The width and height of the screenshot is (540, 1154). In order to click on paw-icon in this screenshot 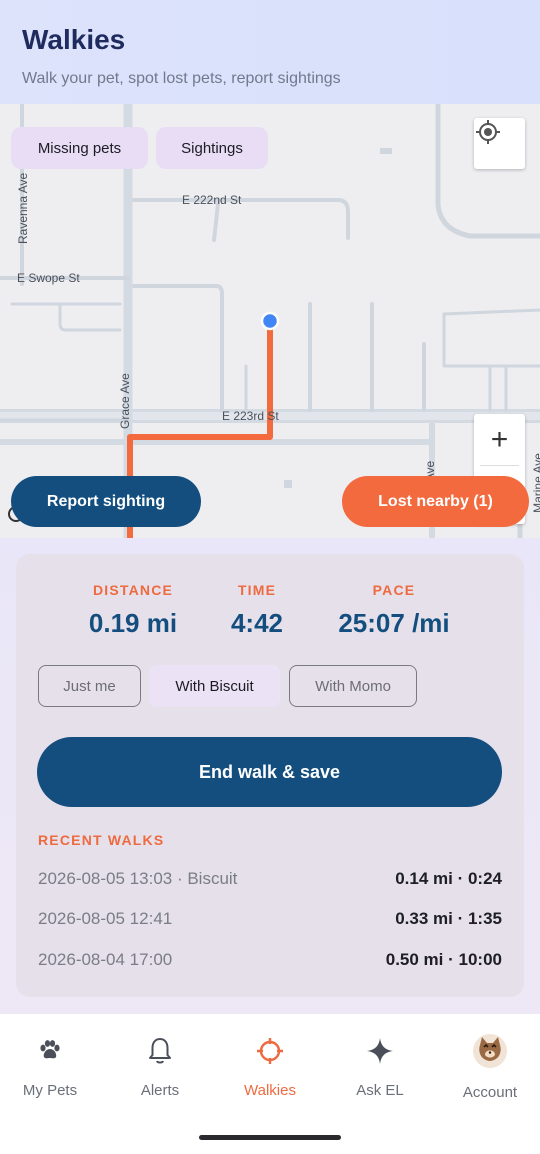, I will do `click(52, 1051)`.